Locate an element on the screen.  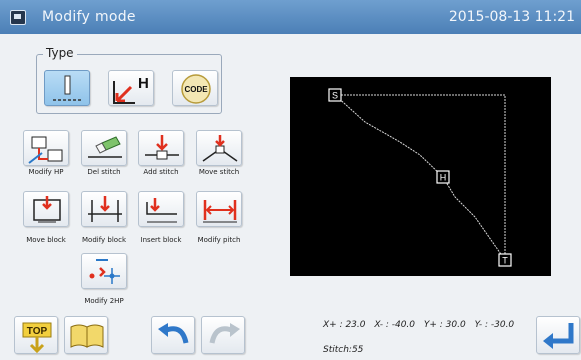
middle-marker: H is located at coordinates (443, 177).